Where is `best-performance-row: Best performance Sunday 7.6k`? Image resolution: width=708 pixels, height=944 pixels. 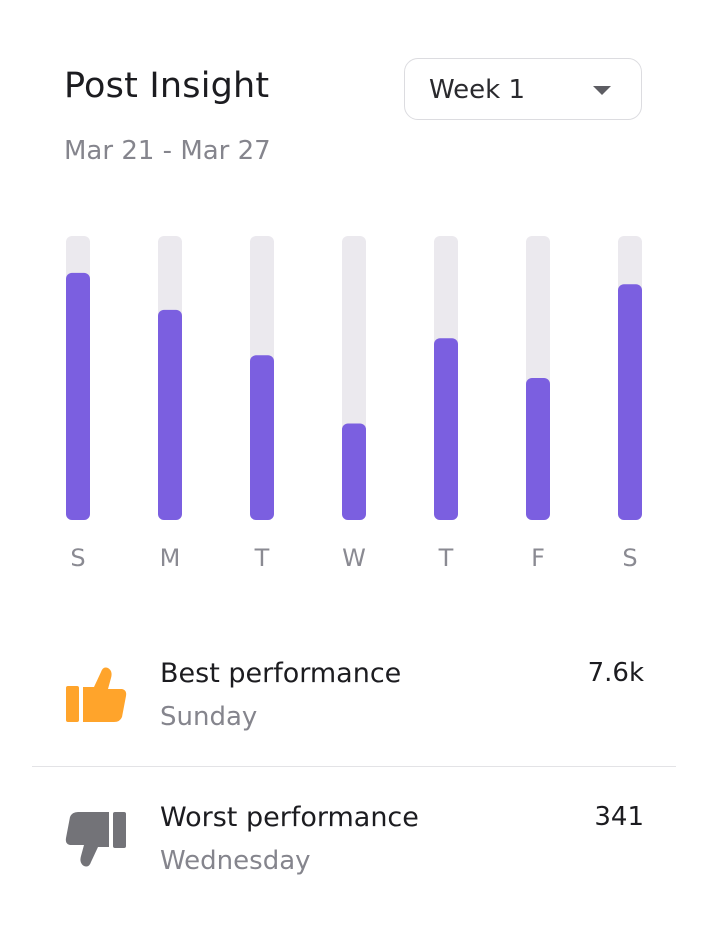 best-performance-row: Best performance Sunday 7.6k is located at coordinates (354, 713).